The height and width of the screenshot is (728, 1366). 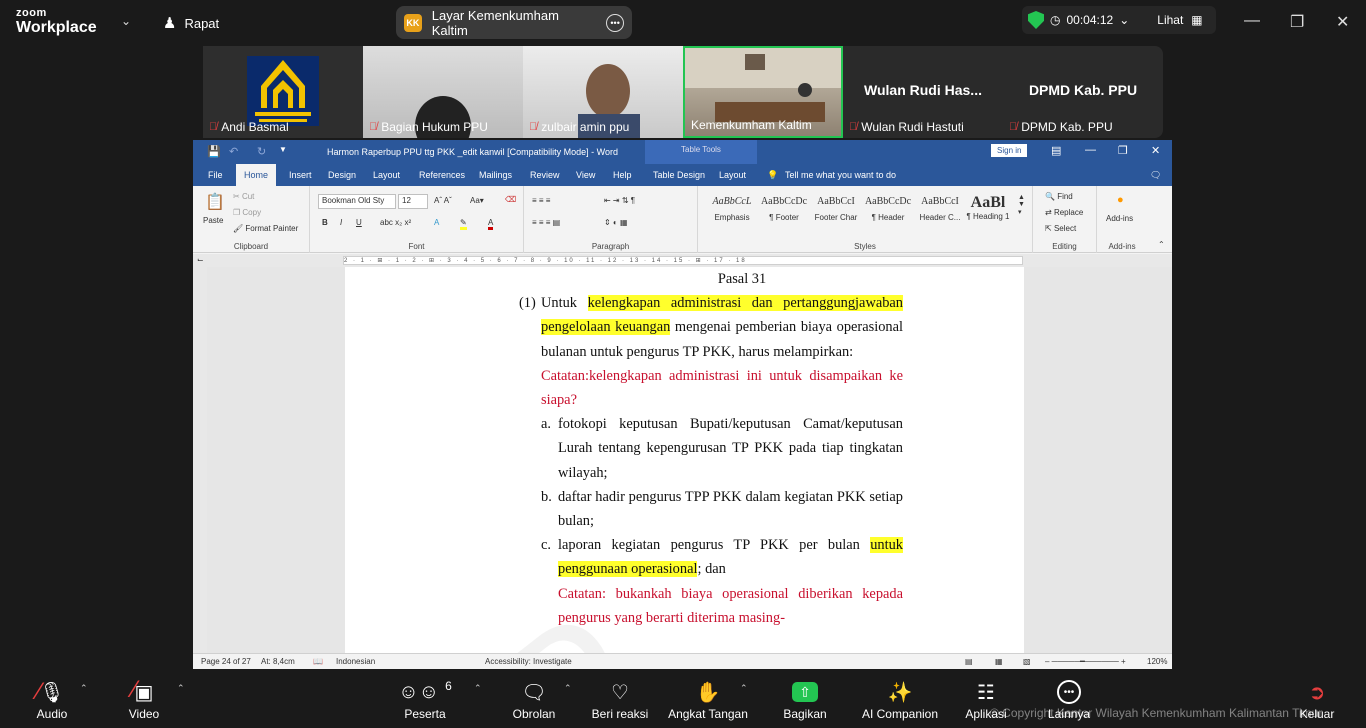 What do you see at coordinates (900, 699) in the screenshot?
I see `ai-companion-button: ✨ AI Companion` at bounding box center [900, 699].